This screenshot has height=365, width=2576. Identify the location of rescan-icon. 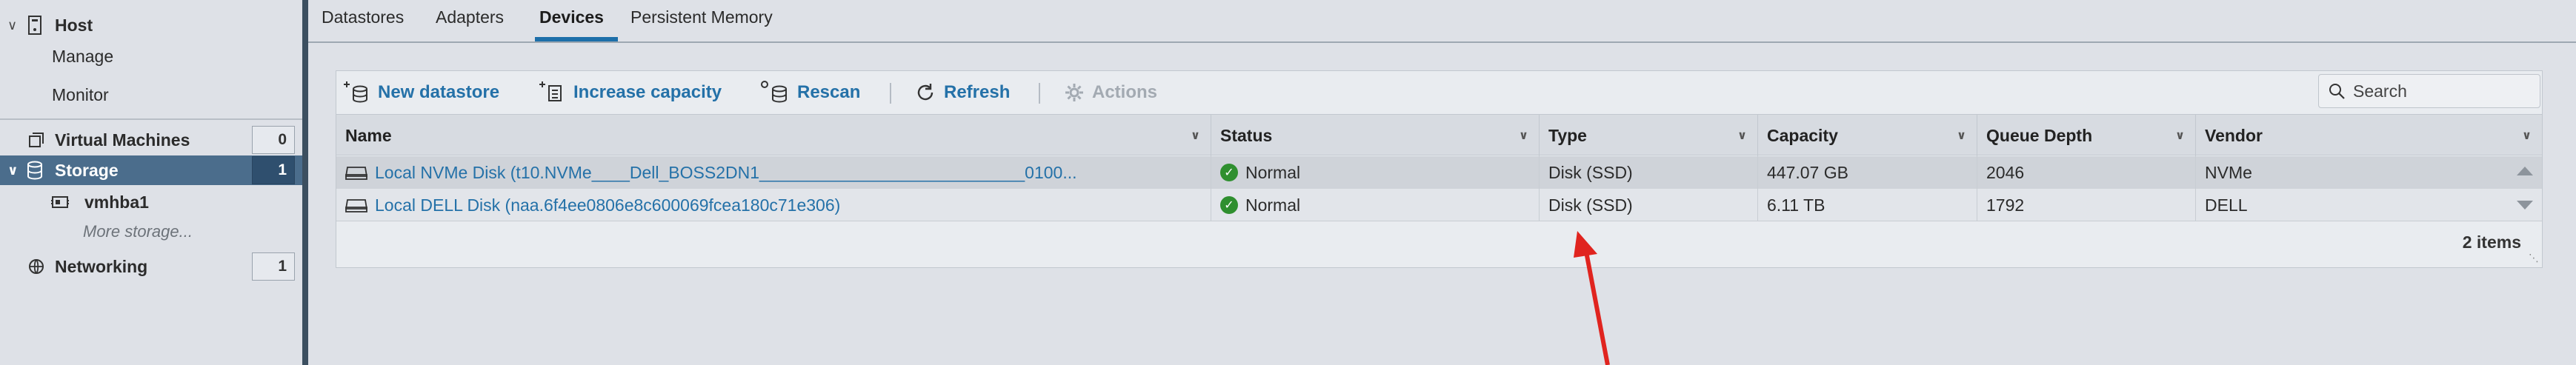
(774, 92).